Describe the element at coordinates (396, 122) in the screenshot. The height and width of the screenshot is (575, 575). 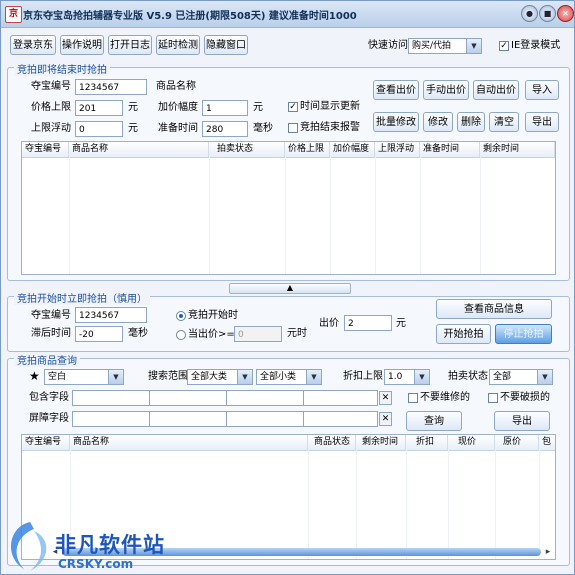
I see `batch-edit-button: 批量修改` at that location.